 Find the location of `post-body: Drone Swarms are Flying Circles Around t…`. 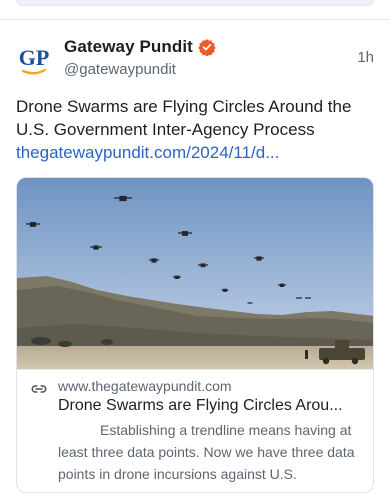

post-body: Drone Swarms are Flying Circles Around t… is located at coordinates (196, 129).